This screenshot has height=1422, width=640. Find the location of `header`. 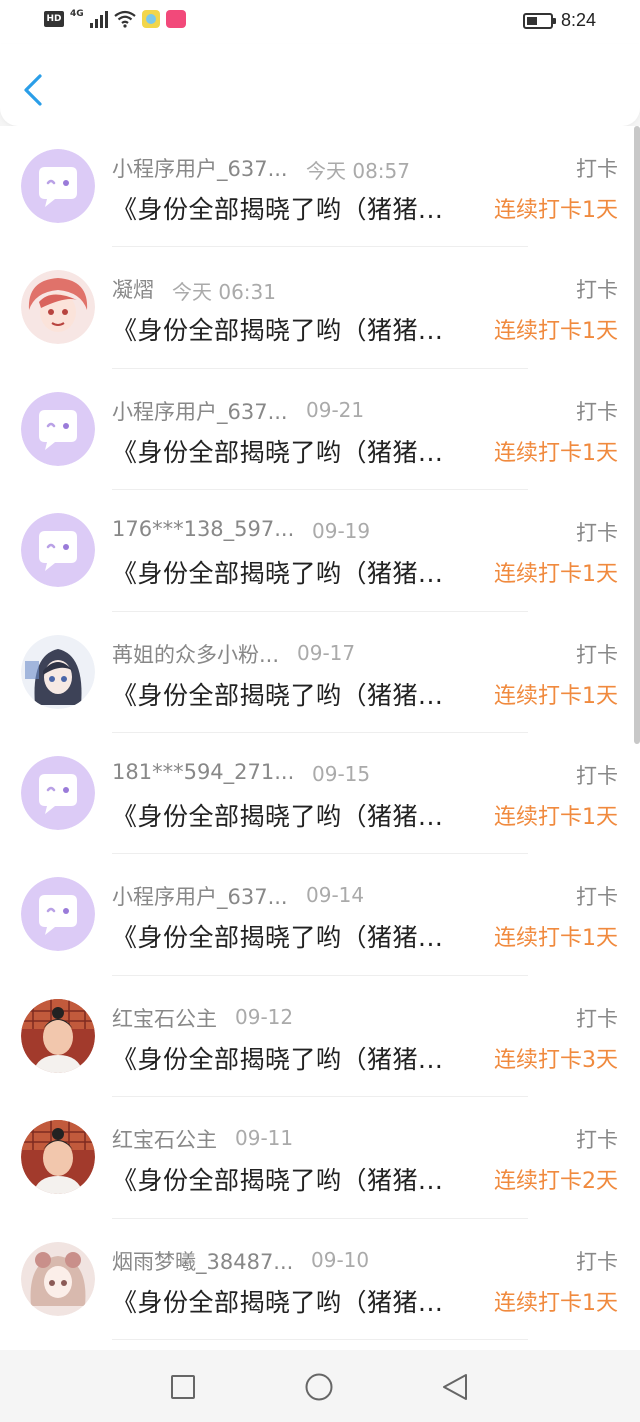

header is located at coordinates (320, 85).